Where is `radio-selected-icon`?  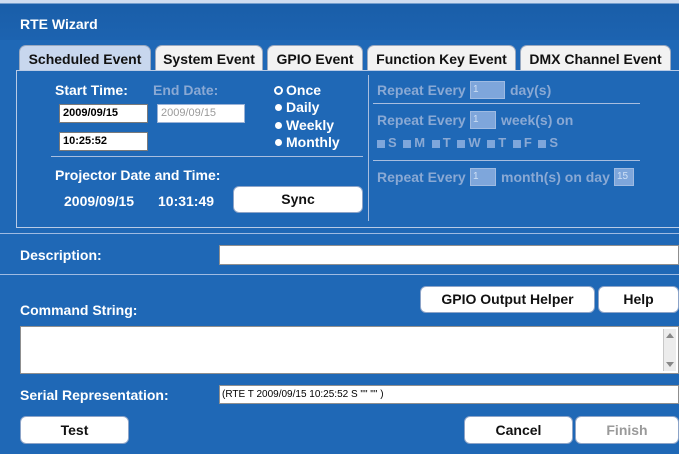 radio-selected-icon is located at coordinates (278, 90).